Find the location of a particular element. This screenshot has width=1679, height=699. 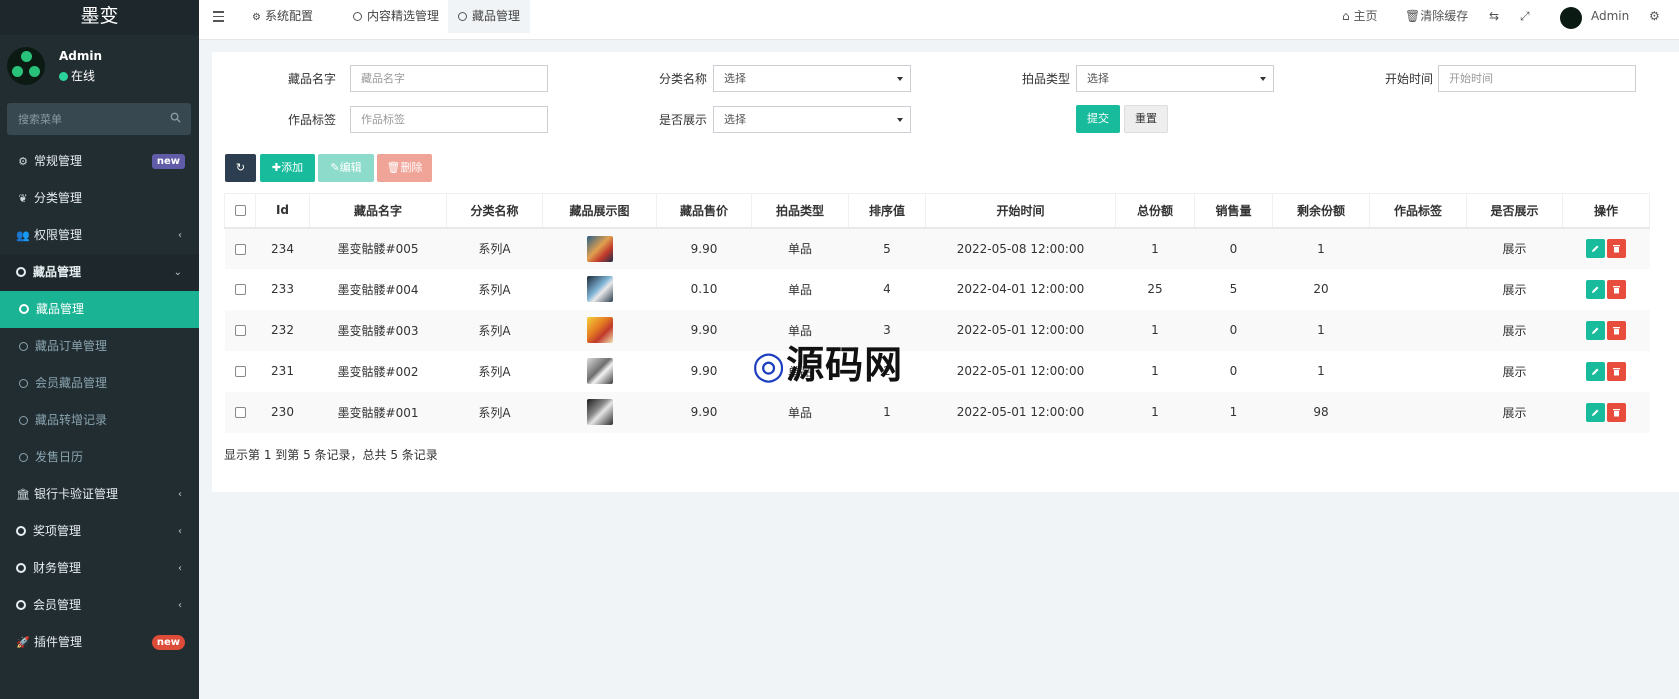

col-remain: 剩余份额 is located at coordinates (1321, 211).